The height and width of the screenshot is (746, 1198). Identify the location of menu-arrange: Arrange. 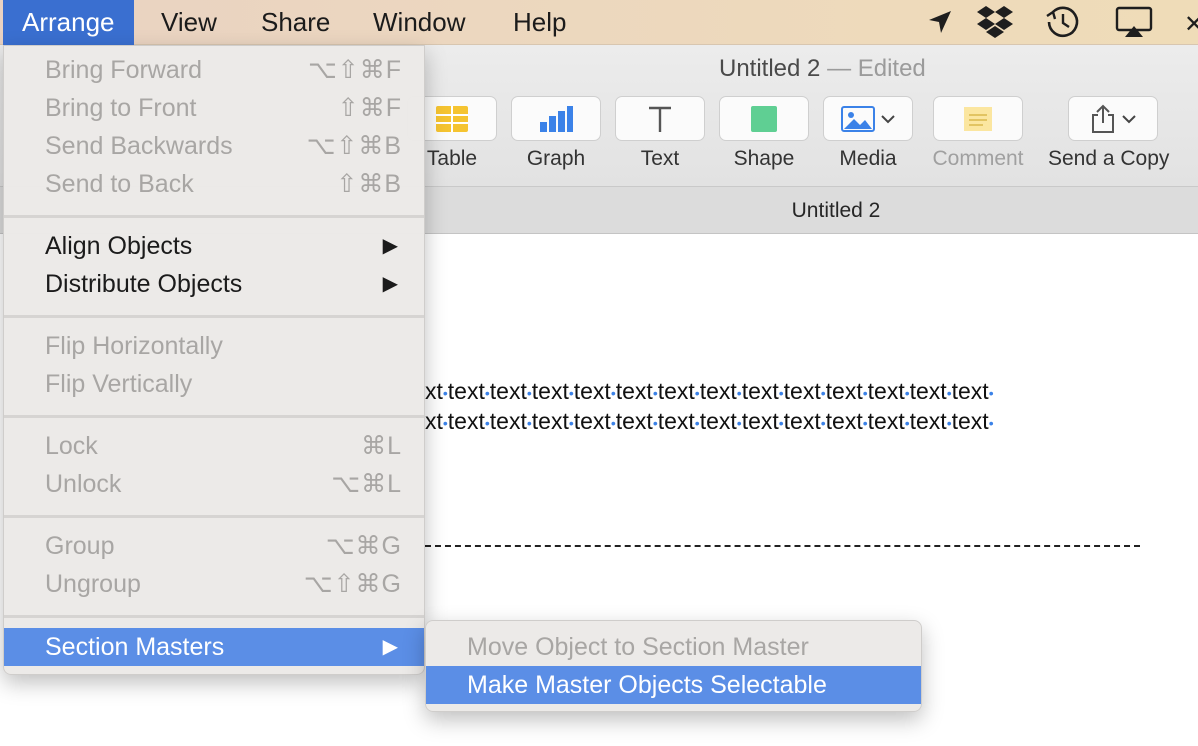
(68, 22).